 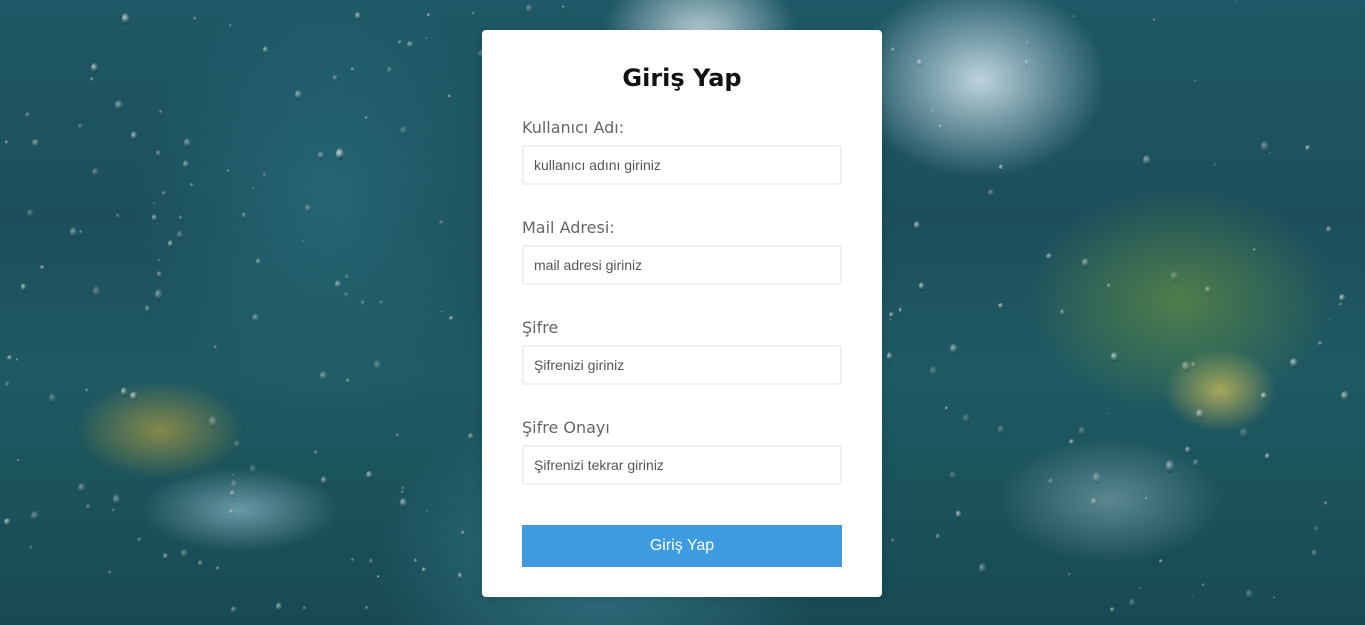 I want to click on password-confirm-input, so click(x=682, y=465).